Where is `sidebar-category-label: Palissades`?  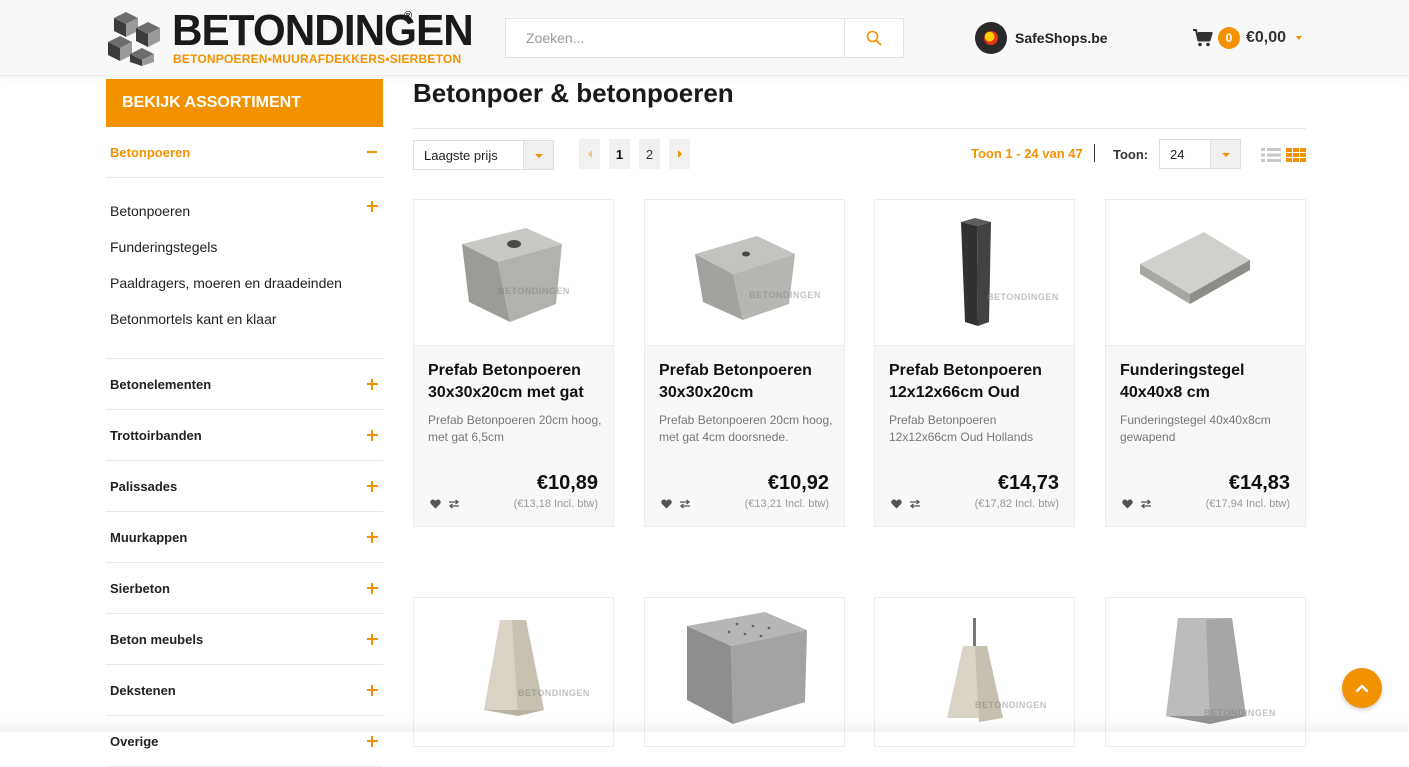 sidebar-category-label: Palissades is located at coordinates (144, 486).